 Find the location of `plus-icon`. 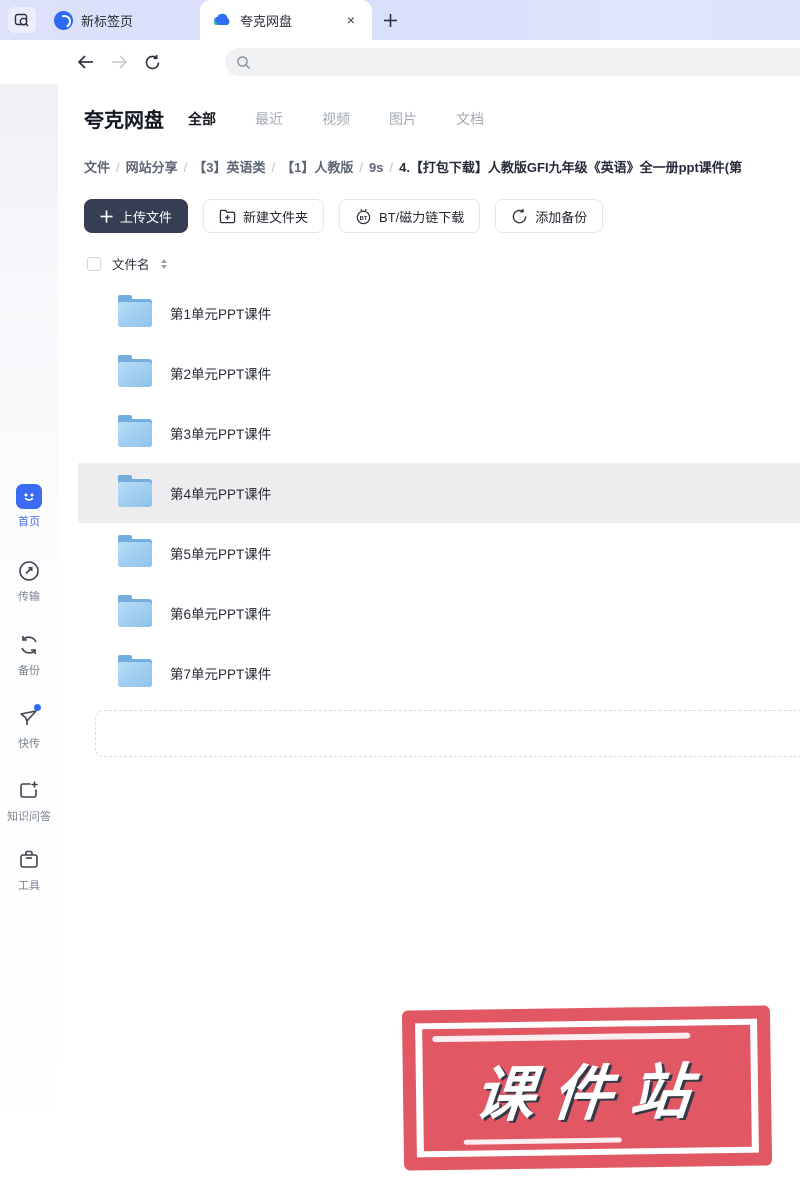

plus-icon is located at coordinates (106, 216).